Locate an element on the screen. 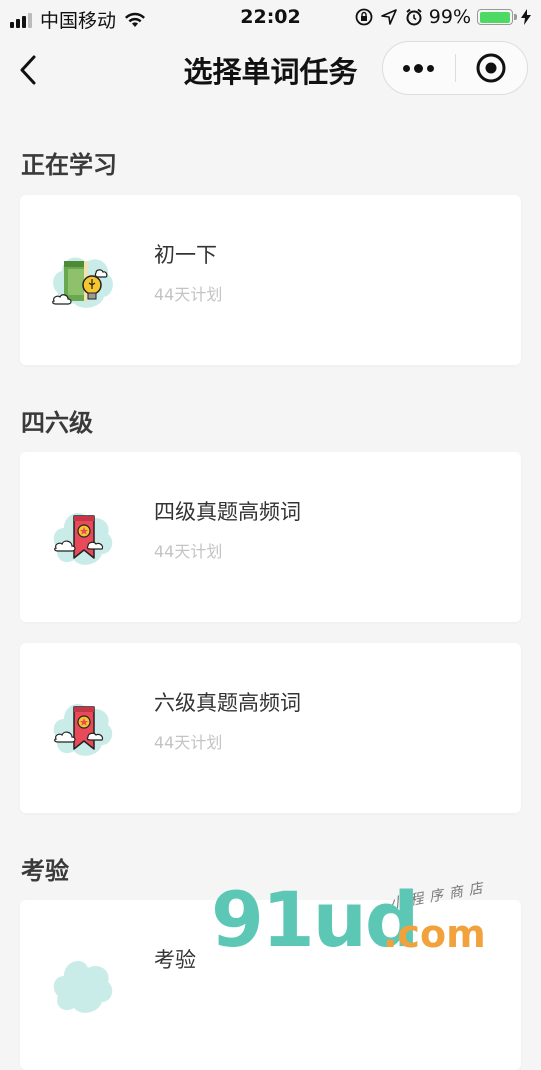  section-title-studying: 正在学习 is located at coordinates (69, 165).